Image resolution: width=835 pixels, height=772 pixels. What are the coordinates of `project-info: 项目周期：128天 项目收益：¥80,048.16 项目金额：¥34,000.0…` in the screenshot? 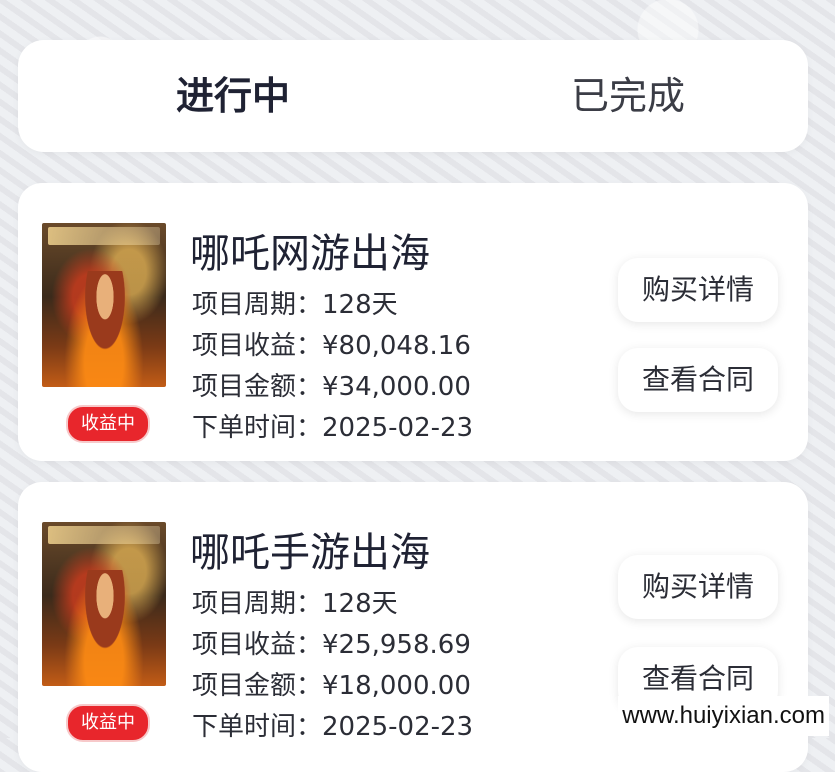 It's located at (332, 367).